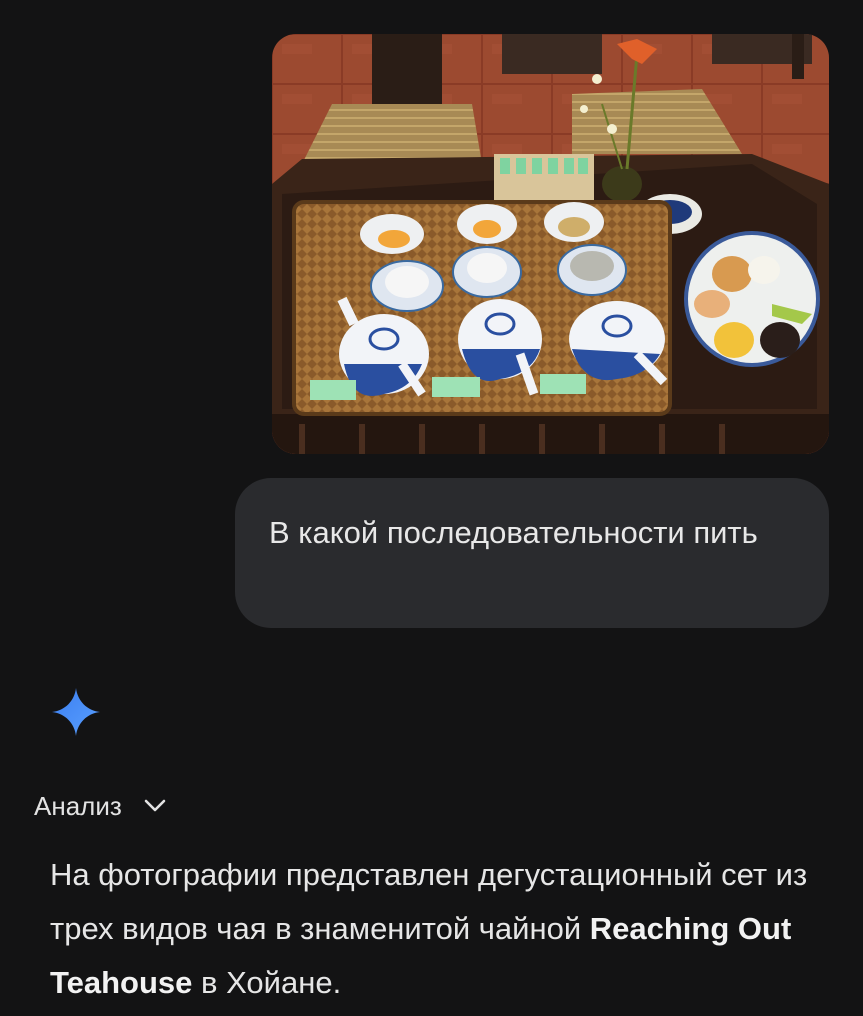  Describe the element at coordinates (267, 982) in the screenshot. I see `response-text-part2: в Хойане.` at that location.